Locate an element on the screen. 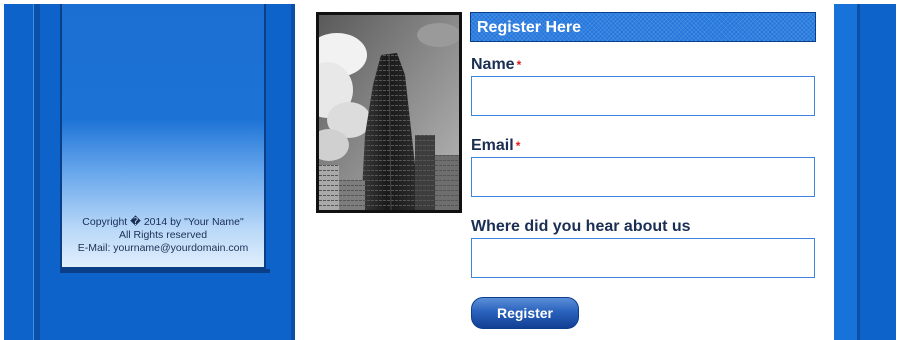 The width and height of the screenshot is (900, 340). right-column-stripe is located at coordinates (847, 172).